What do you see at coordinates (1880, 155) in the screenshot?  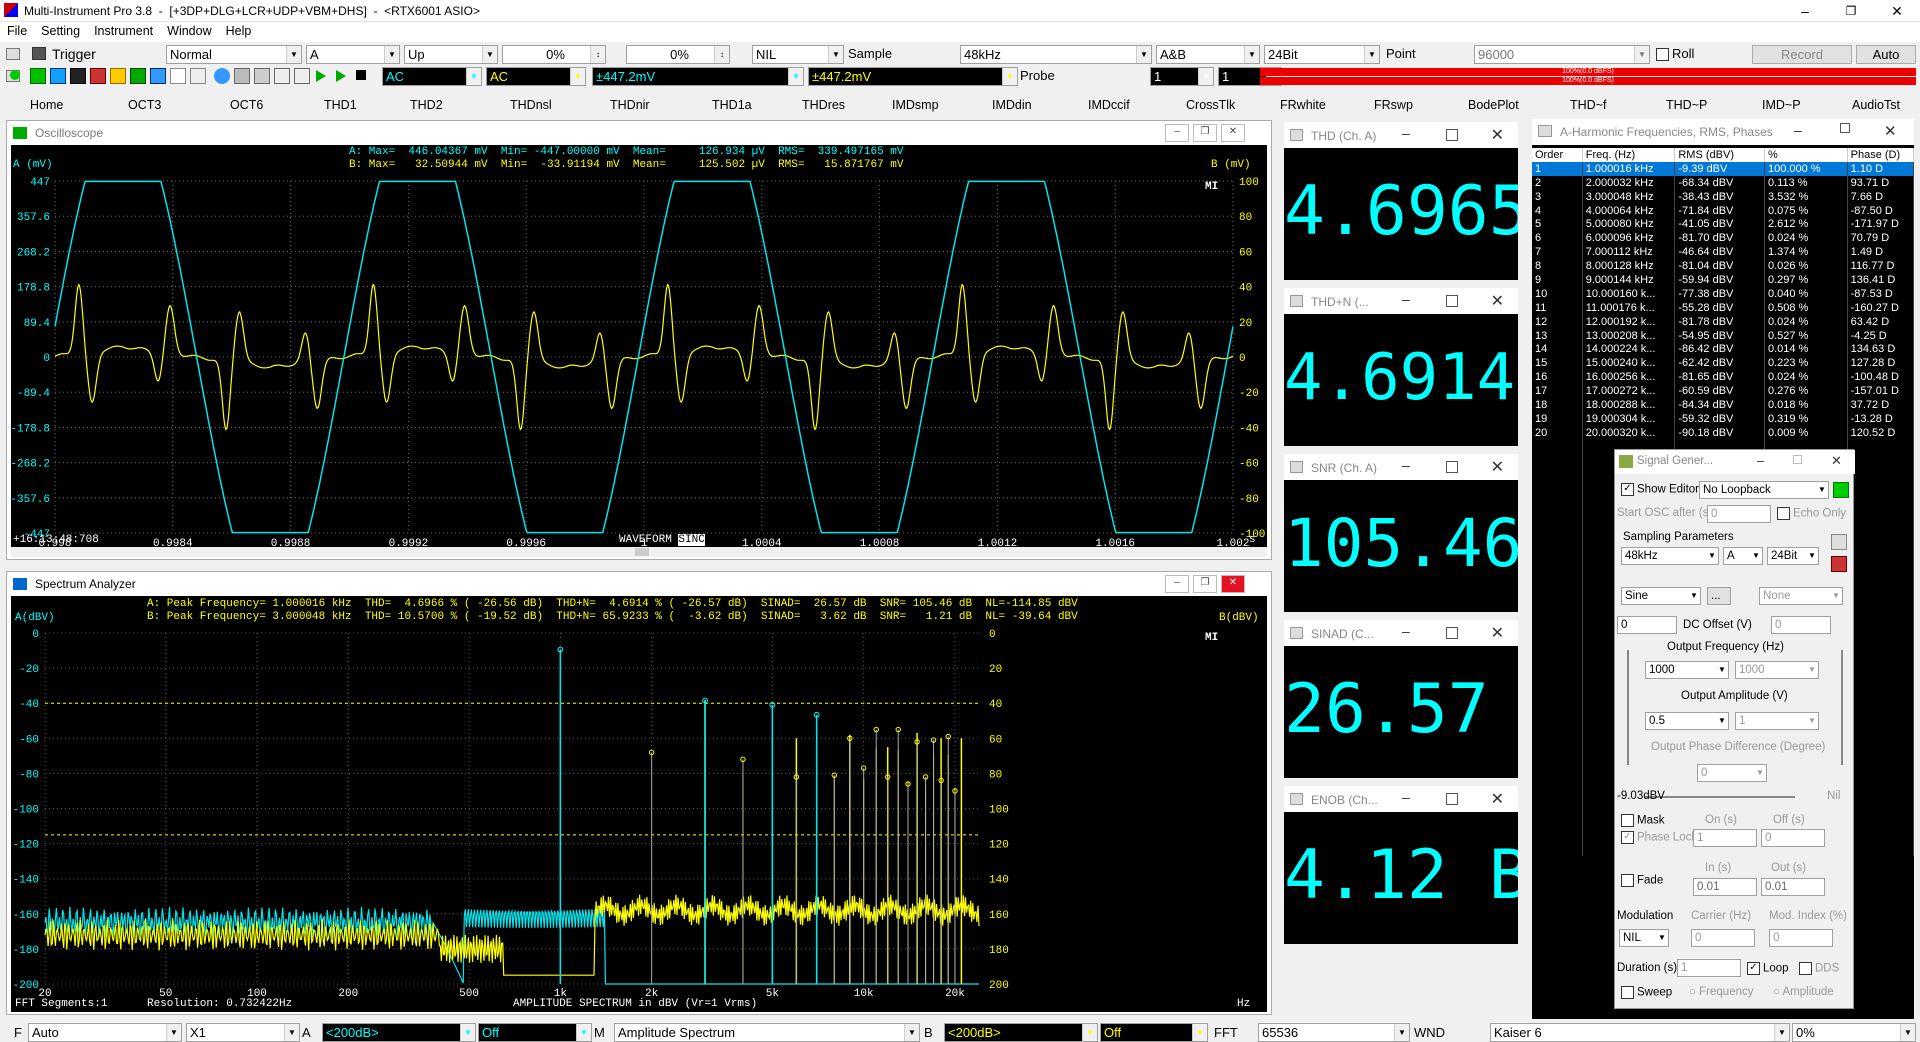 I see `column-header: Phase (D)` at bounding box center [1880, 155].